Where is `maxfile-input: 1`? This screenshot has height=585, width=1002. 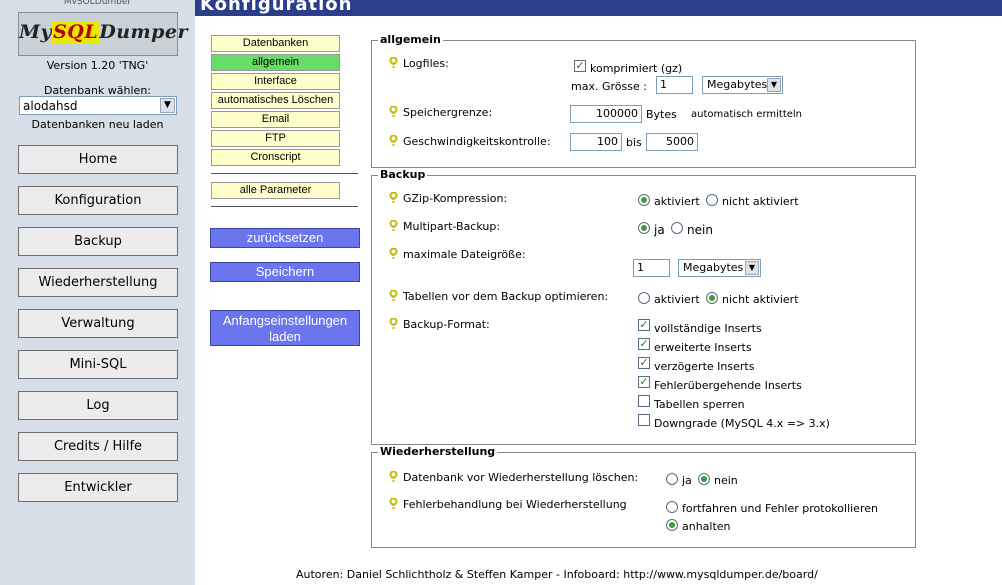
maxfile-input: 1 is located at coordinates (651, 268).